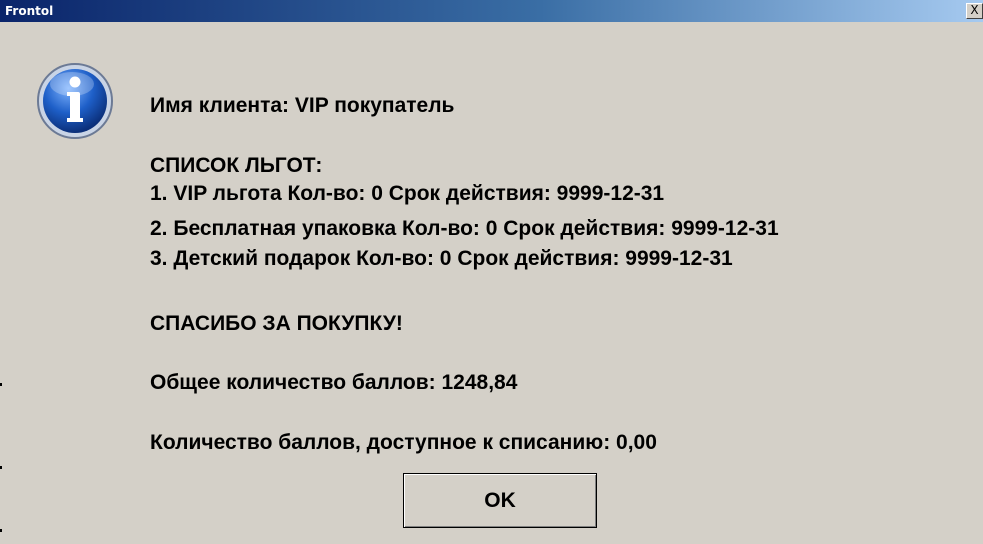  I want to click on client-name-text: Имя клиента: VIP покупатель, so click(302, 105).